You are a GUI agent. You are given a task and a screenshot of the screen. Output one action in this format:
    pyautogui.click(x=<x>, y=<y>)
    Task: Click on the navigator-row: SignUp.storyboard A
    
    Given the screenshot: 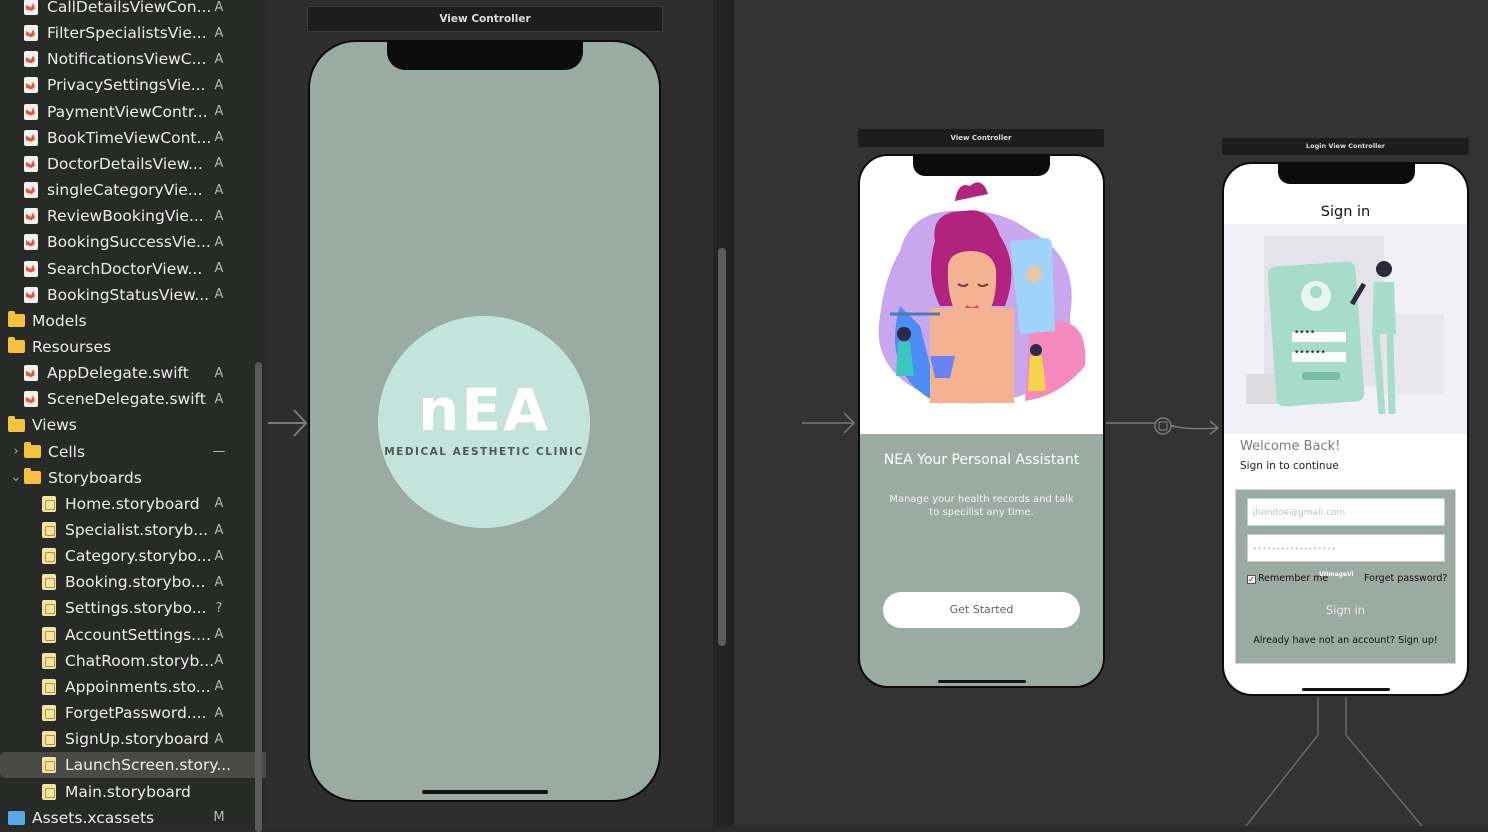 What is the action you would take?
    pyautogui.click(x=133, y=739)
    